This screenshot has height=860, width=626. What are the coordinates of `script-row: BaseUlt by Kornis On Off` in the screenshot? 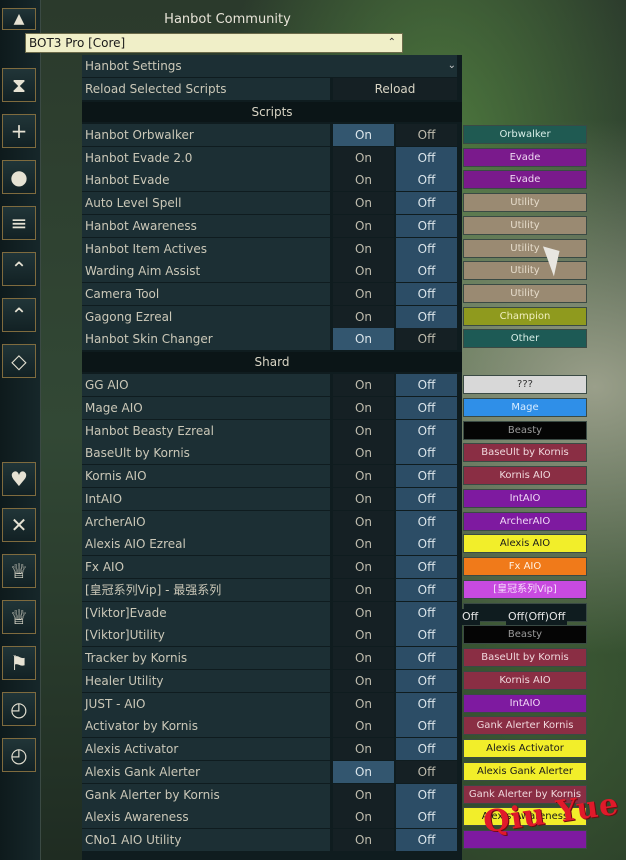 It's located at (272, 453).